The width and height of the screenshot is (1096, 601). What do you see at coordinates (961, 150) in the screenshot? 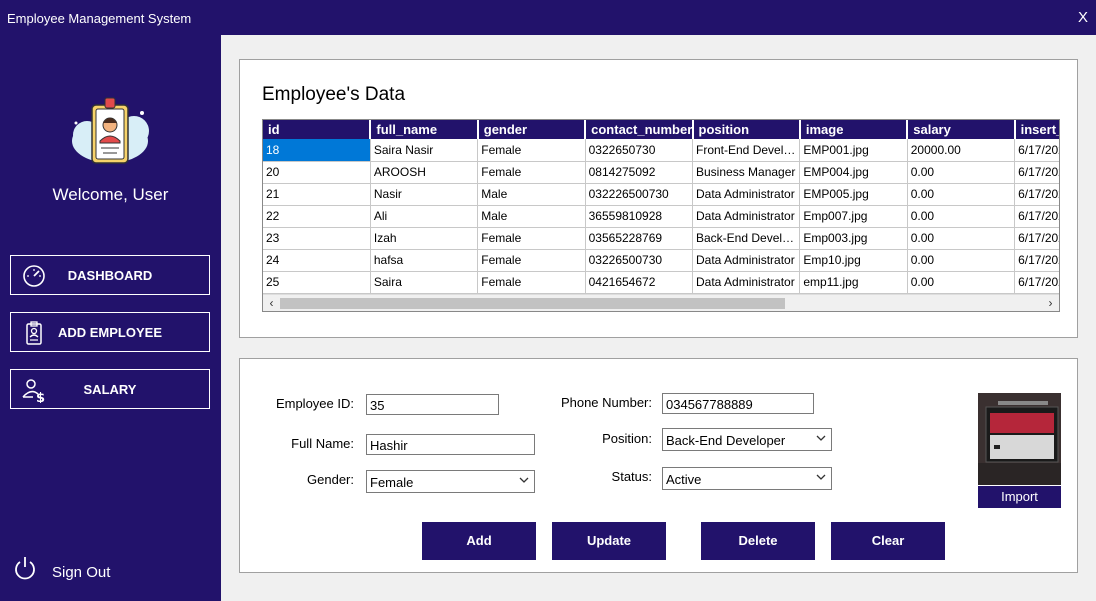
I see `table-cell: 20000.00` at bounding box center [961, 150].